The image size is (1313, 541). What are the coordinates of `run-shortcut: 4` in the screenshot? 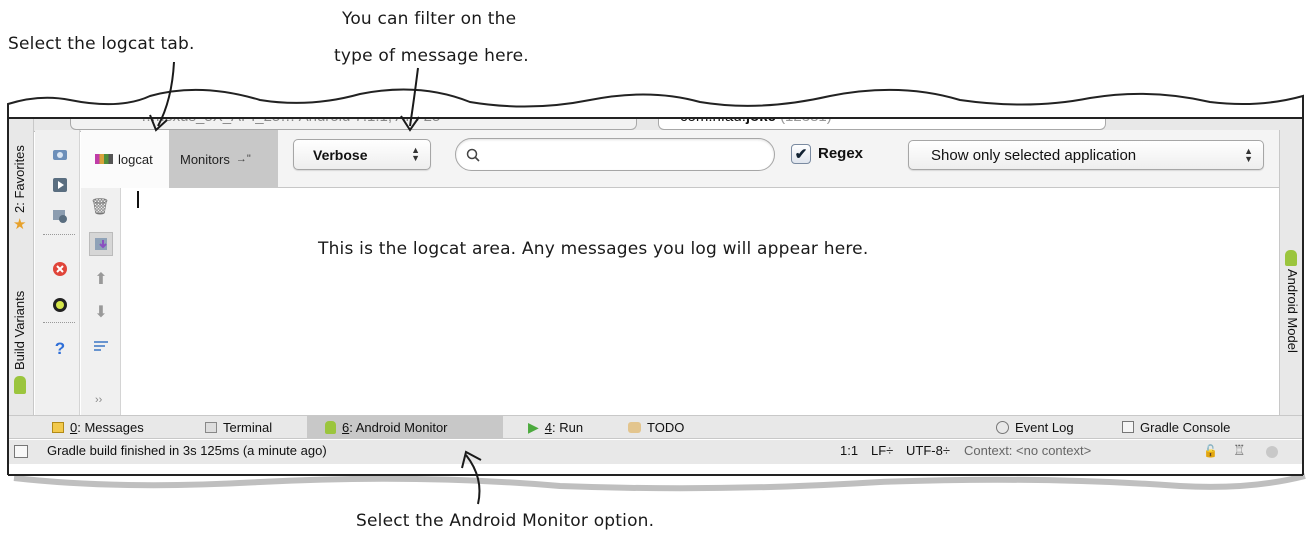 It's located at (548, 427).